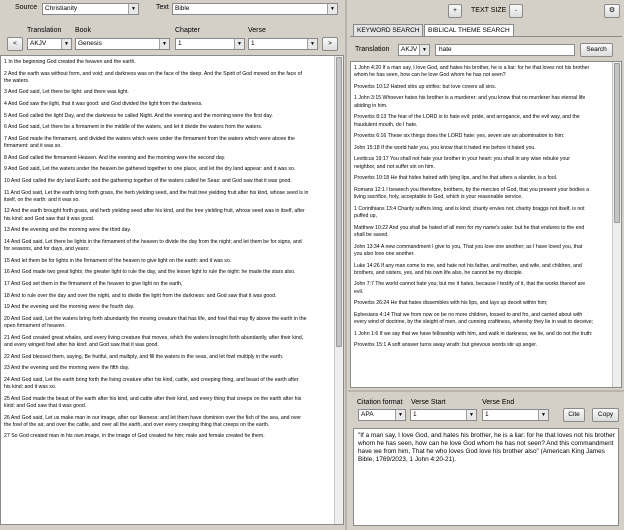 The height and width of the screenshot is (530, 624). What do you see at coordinates (49, 218) in the screenshot?
I see `verse-item-line: his kind: and God saw that it was good.` at bounding box center [49, 218].